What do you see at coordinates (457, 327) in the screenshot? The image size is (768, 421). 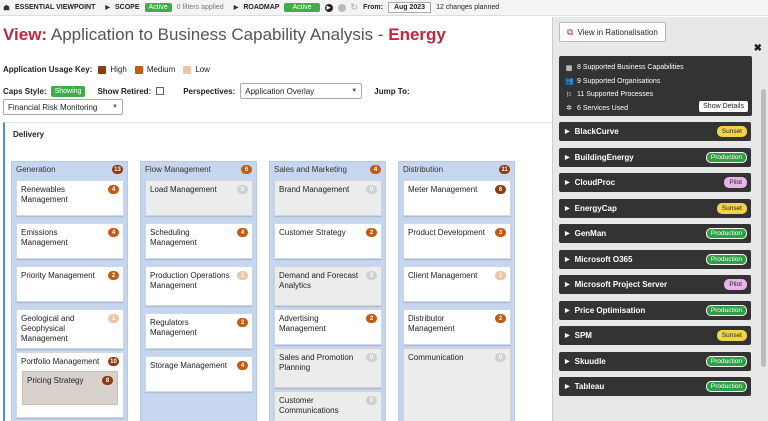 I see `capability-card: Distributor Management 2` at bounding box center [457, 327].